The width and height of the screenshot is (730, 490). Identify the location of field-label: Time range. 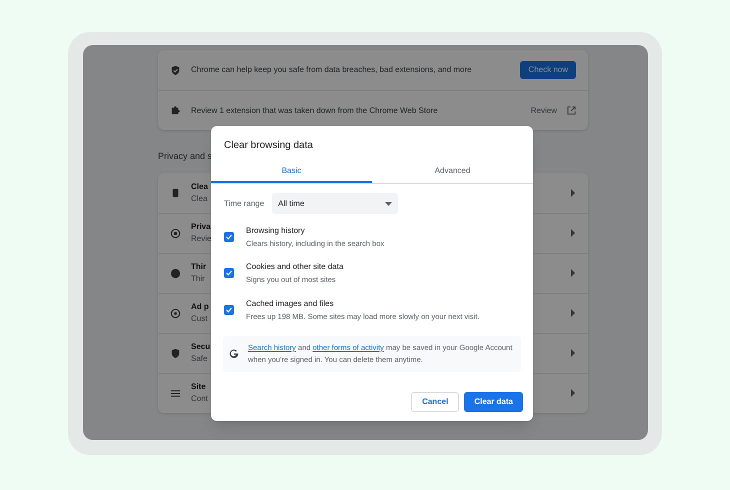
(244, 204).